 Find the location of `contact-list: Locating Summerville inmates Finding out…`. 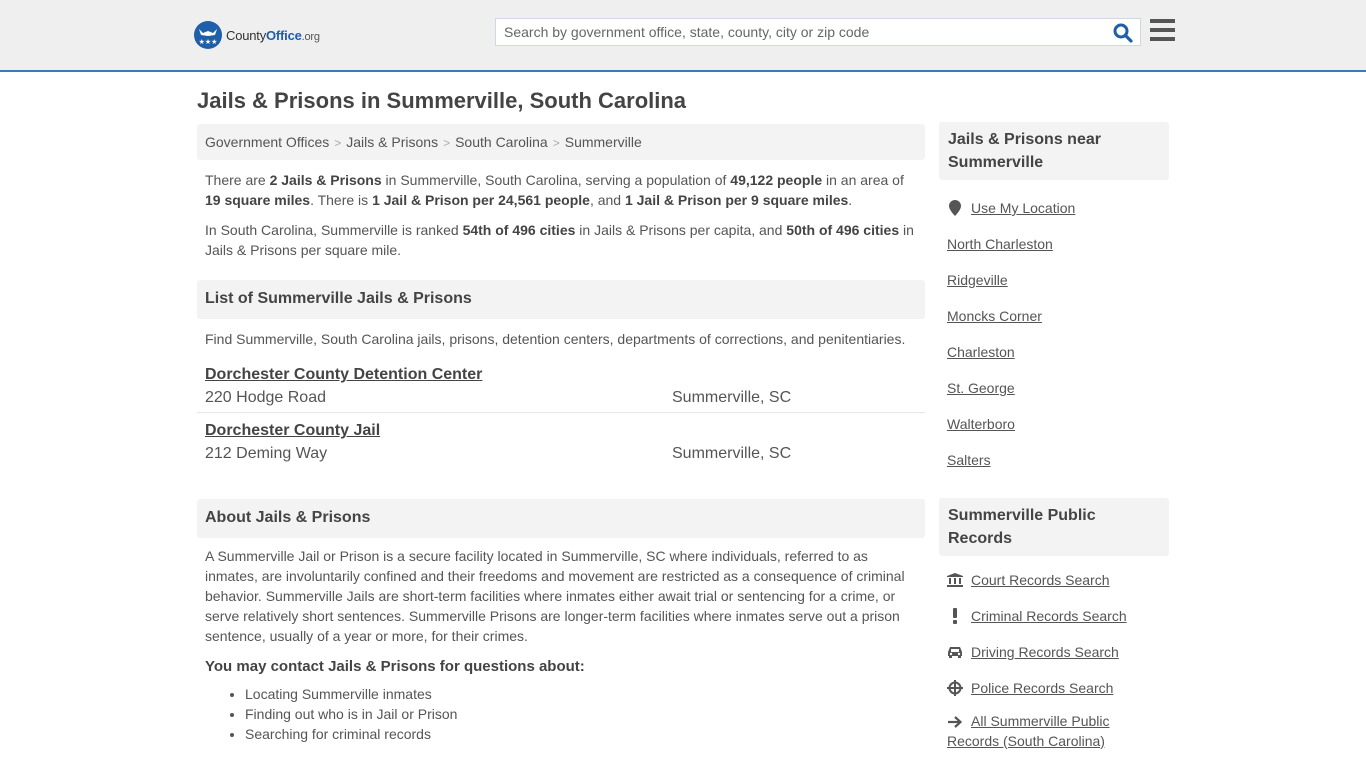

contact-list: Locating Summerville inmates Finding out… is located at coordinates (561, 714).